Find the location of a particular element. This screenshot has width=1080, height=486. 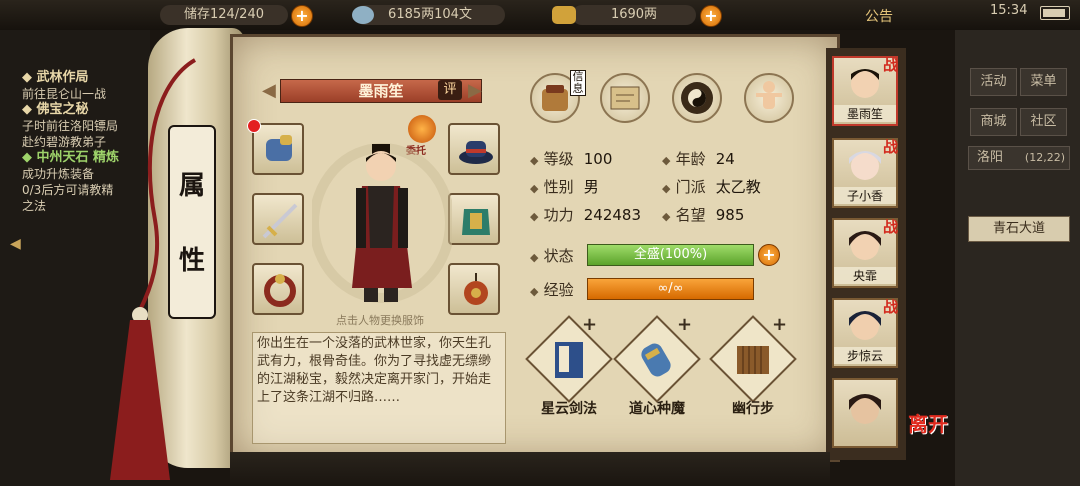

announcement-button: 公告 is located at coordinates (879, 16).